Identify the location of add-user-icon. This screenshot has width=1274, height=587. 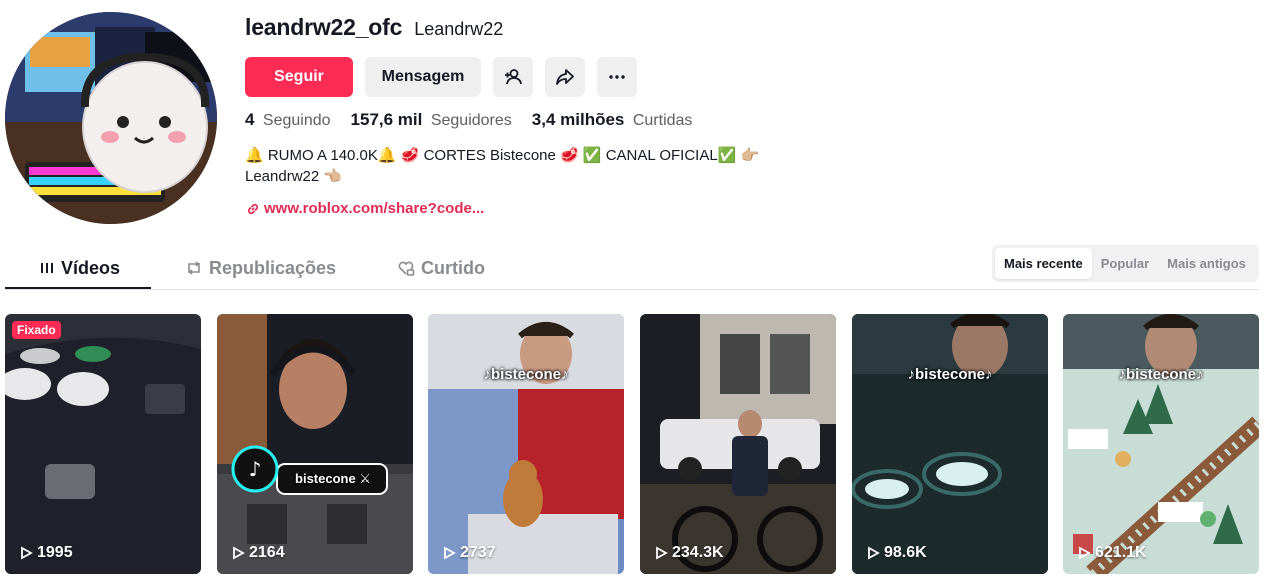
(513, 77).